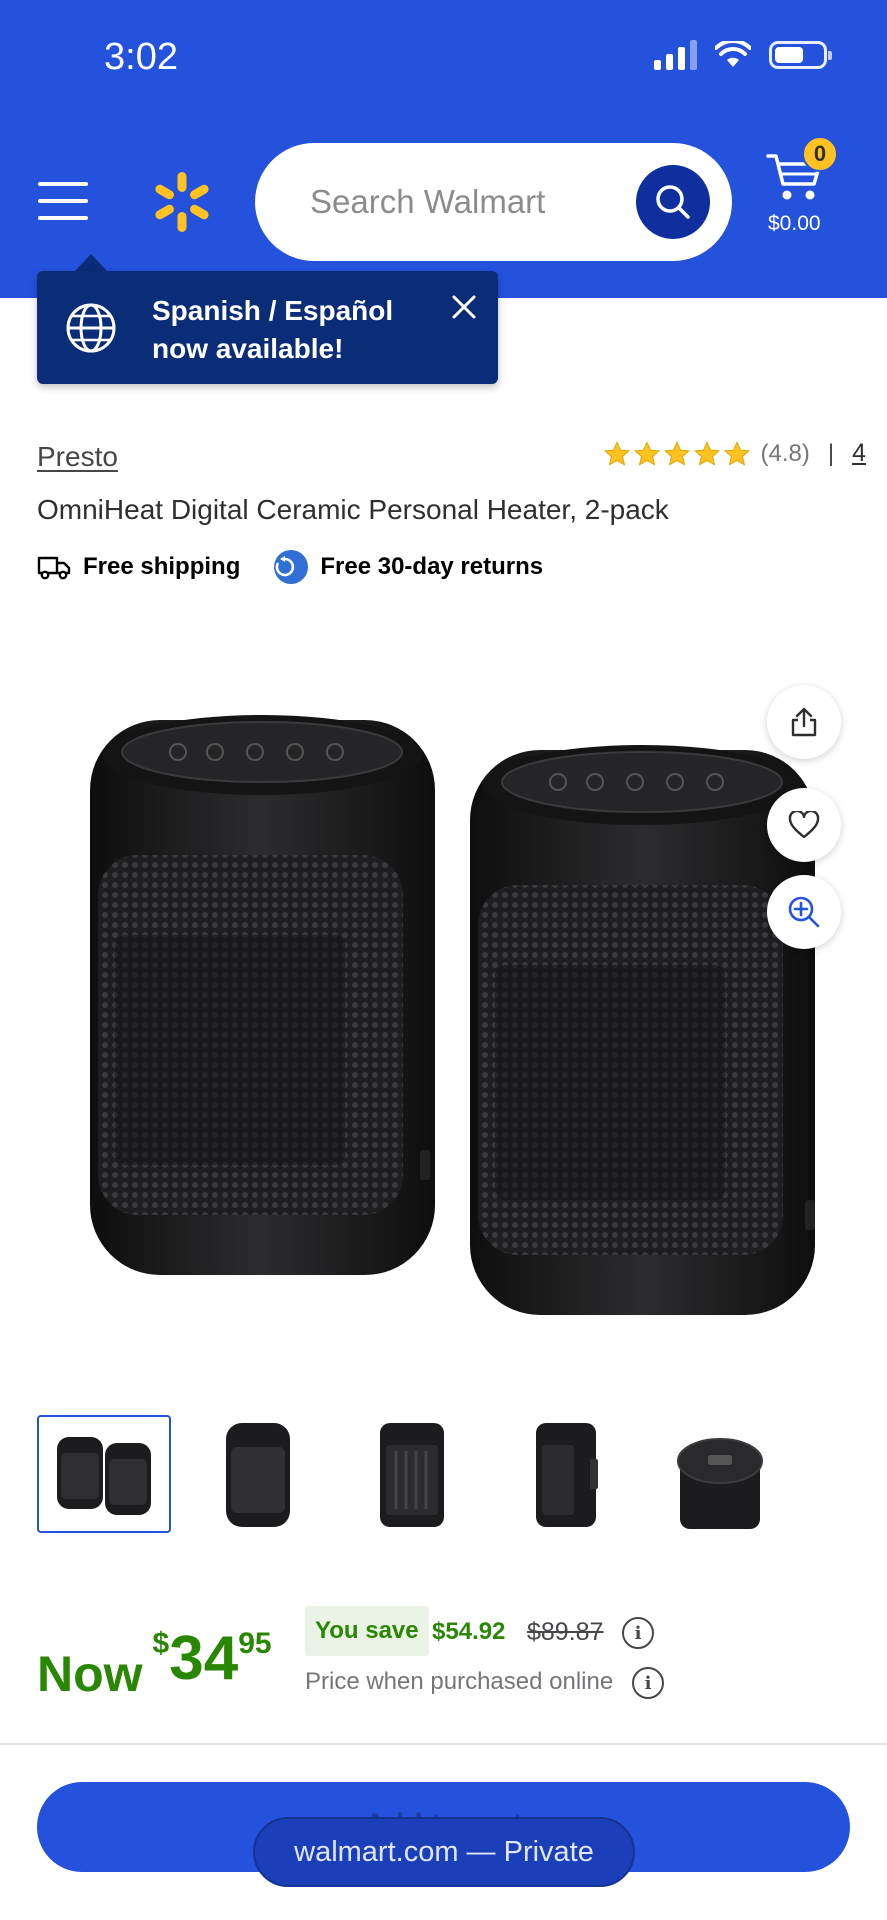 The height and width of the screenshot is (1920, 887). Describe the element at coordinates (733, 54) in the screenshot. I see `wifi-icon` at that location.